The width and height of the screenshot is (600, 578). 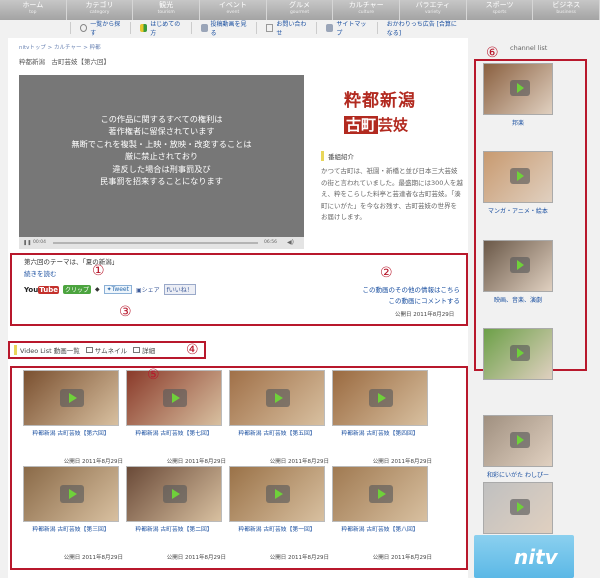 What do you see at coordinates (395, 301) in the screenshot?
I see `comment-link: この動画にコメントする` at bounding box center [395, 301].